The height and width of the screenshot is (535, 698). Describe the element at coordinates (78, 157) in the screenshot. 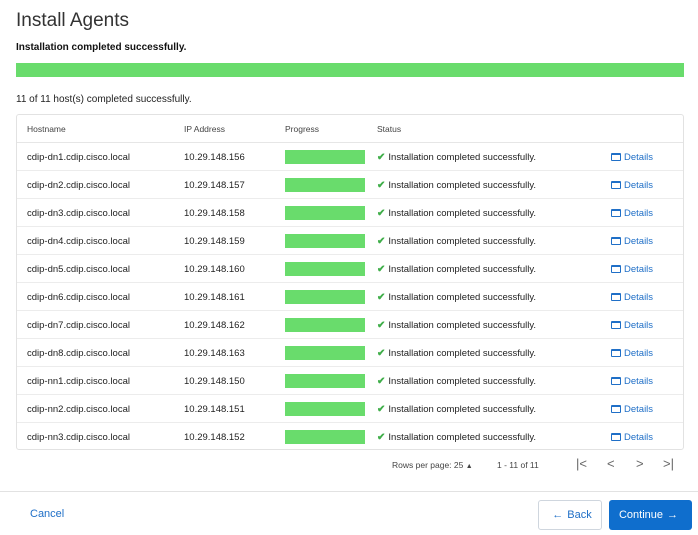

I see `hostname-cell: cdip-dn1.cdip.cisco.local` at that location.